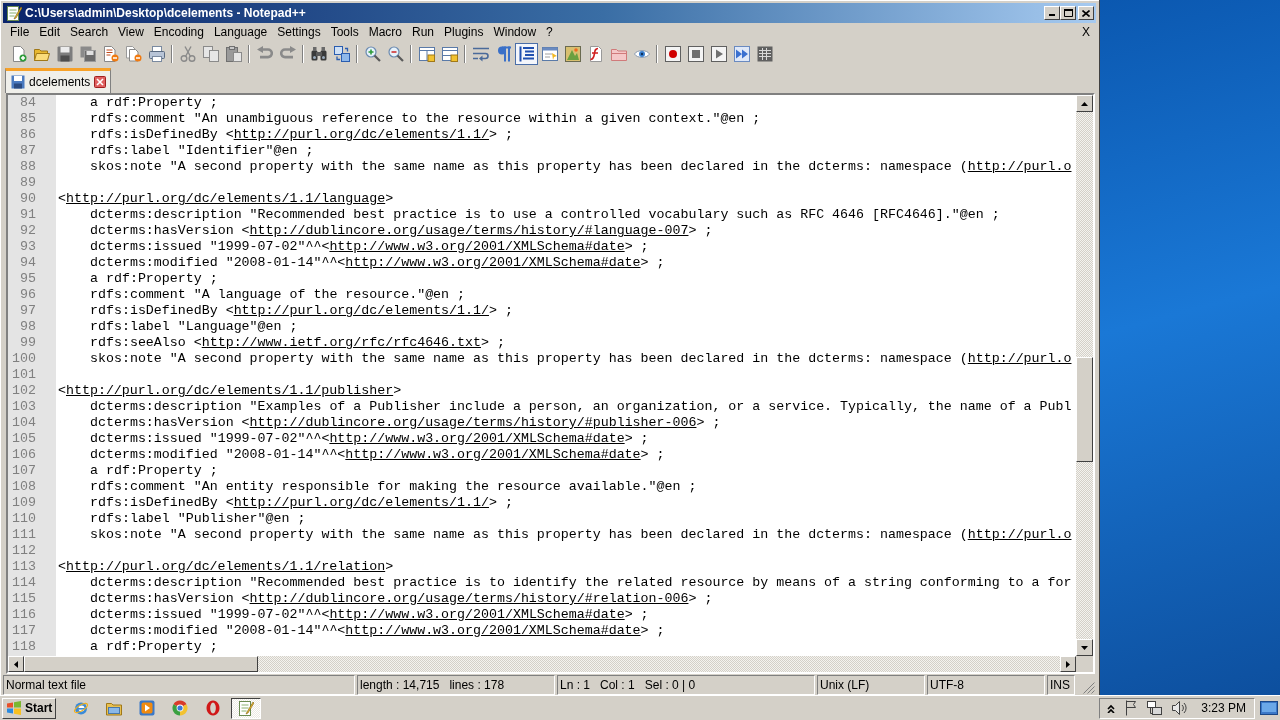 This screenshot has height=720, width=1280. I want to click on taskbar-button, so click(246, 708).